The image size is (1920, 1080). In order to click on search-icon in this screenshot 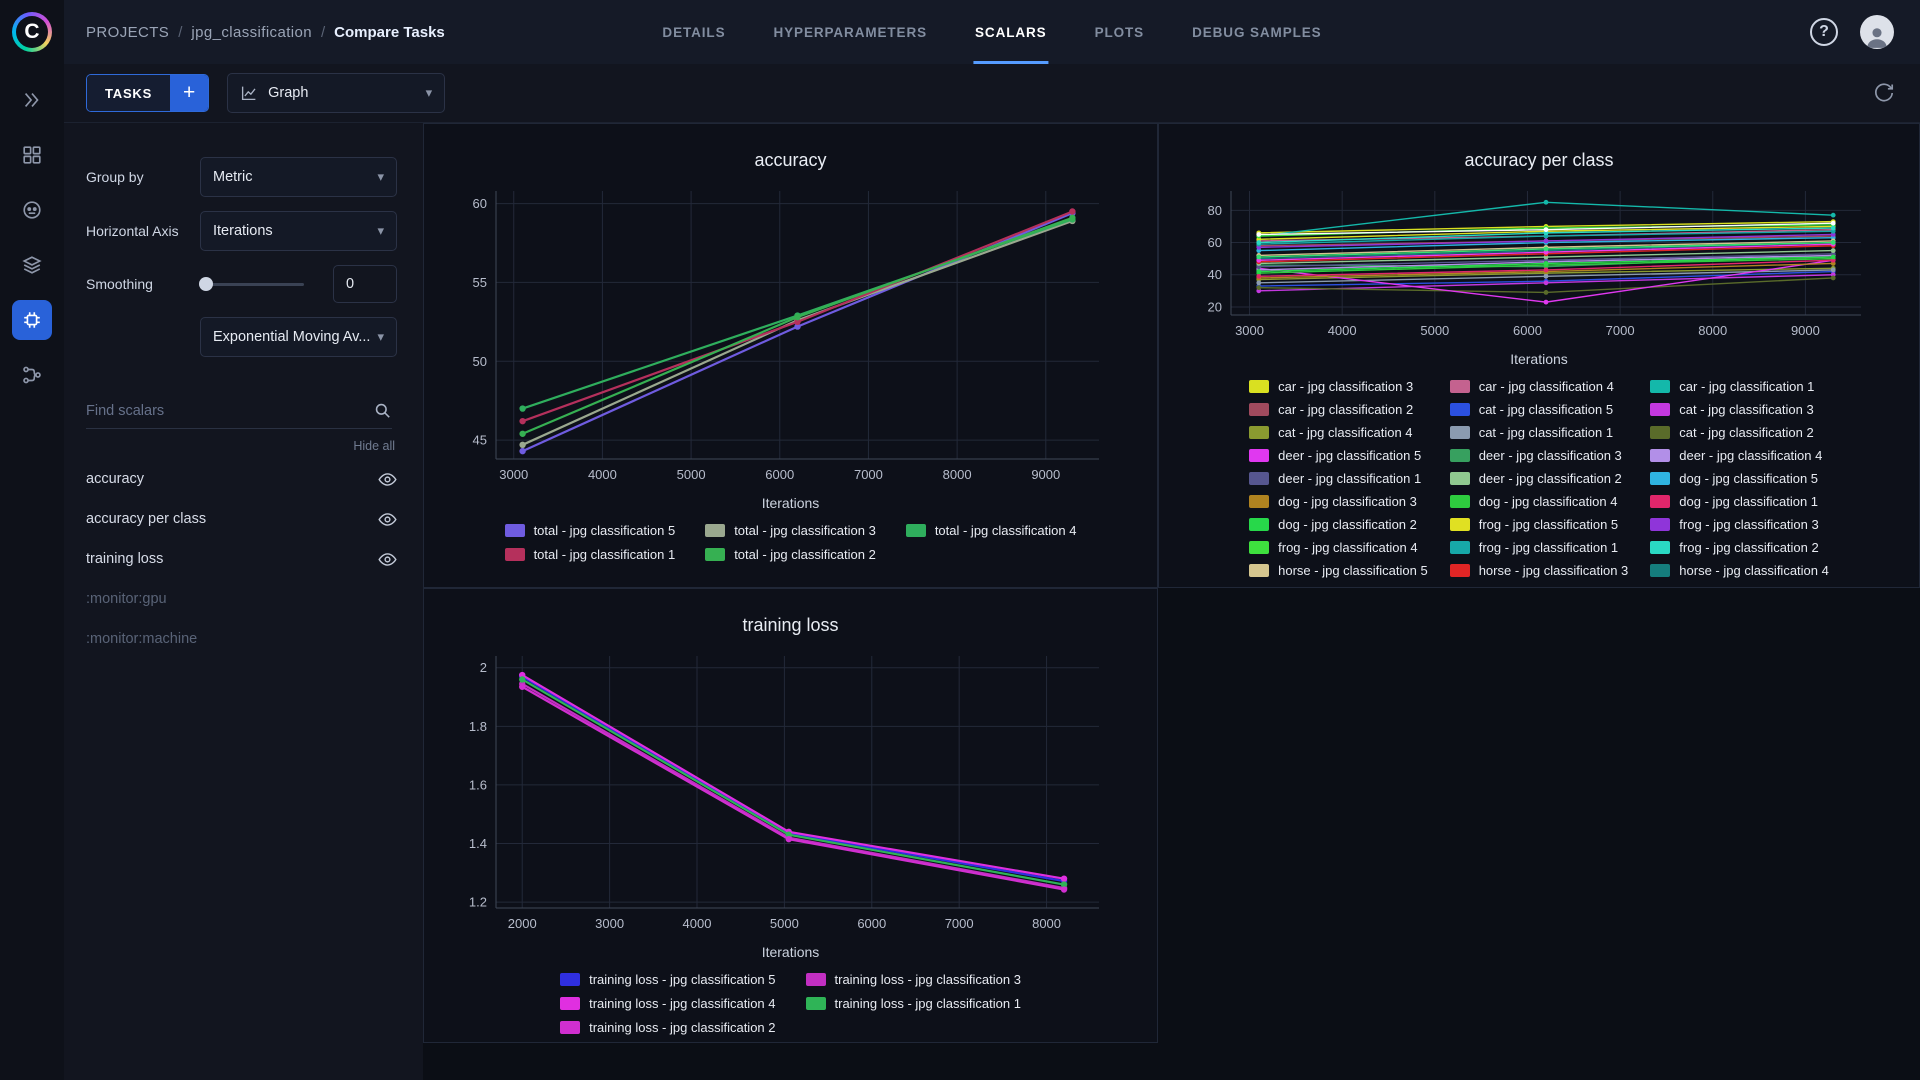, I will do `click(382, 410)`.